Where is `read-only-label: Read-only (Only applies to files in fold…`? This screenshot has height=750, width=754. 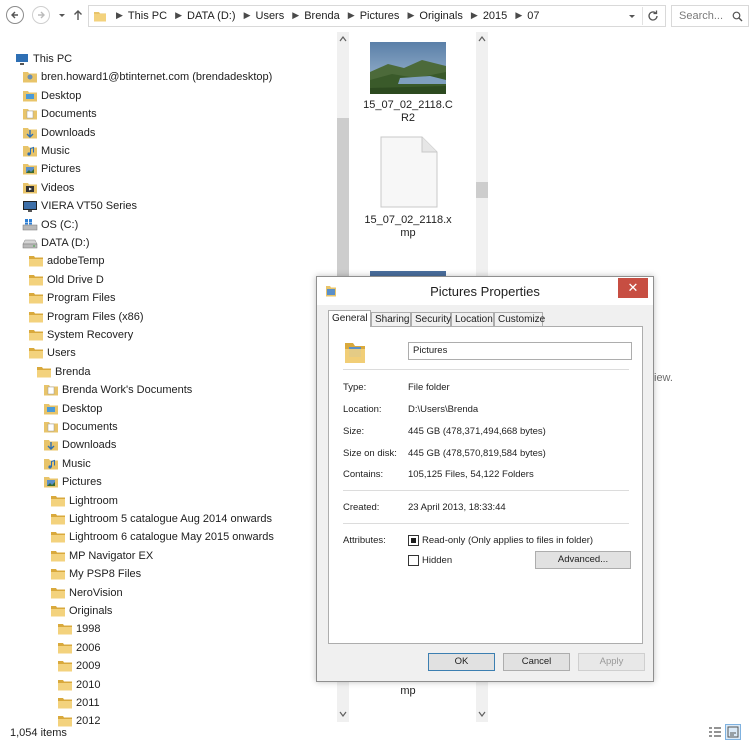
read-only-label: Read-only (Only applies to files in fold… is located at coordinates (507, 540).